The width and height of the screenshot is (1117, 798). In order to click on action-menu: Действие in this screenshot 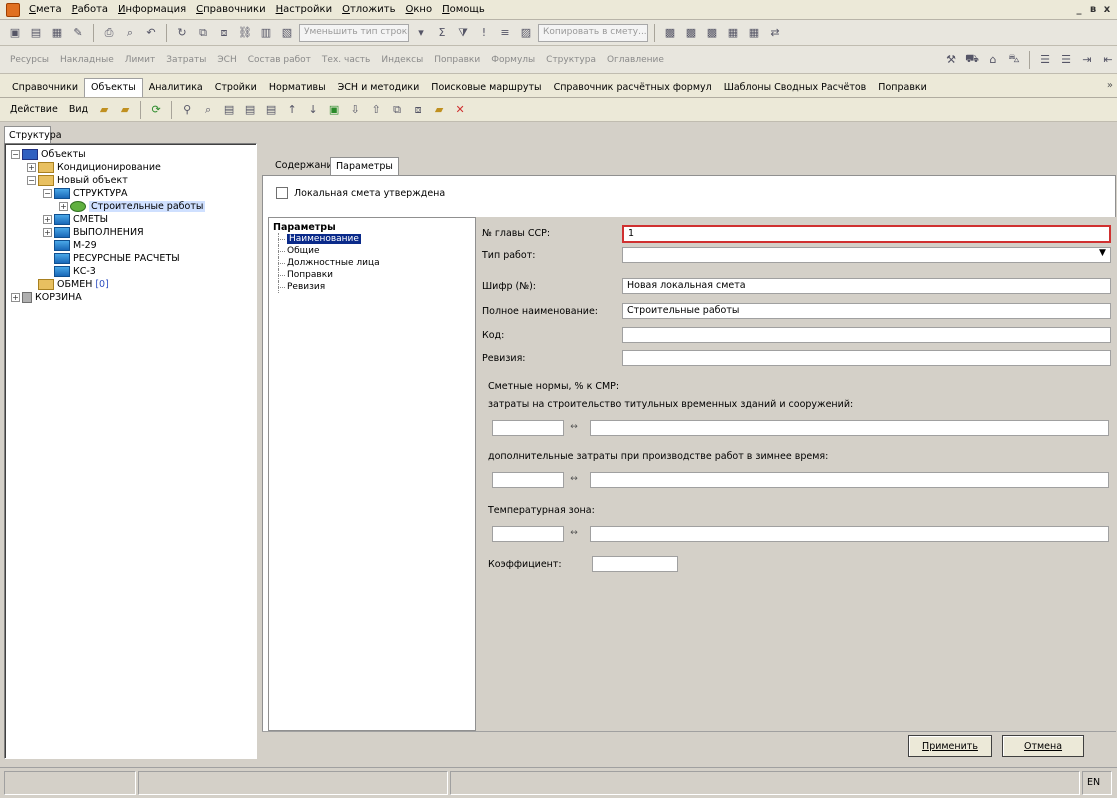, I will do `click(34, 109)`.